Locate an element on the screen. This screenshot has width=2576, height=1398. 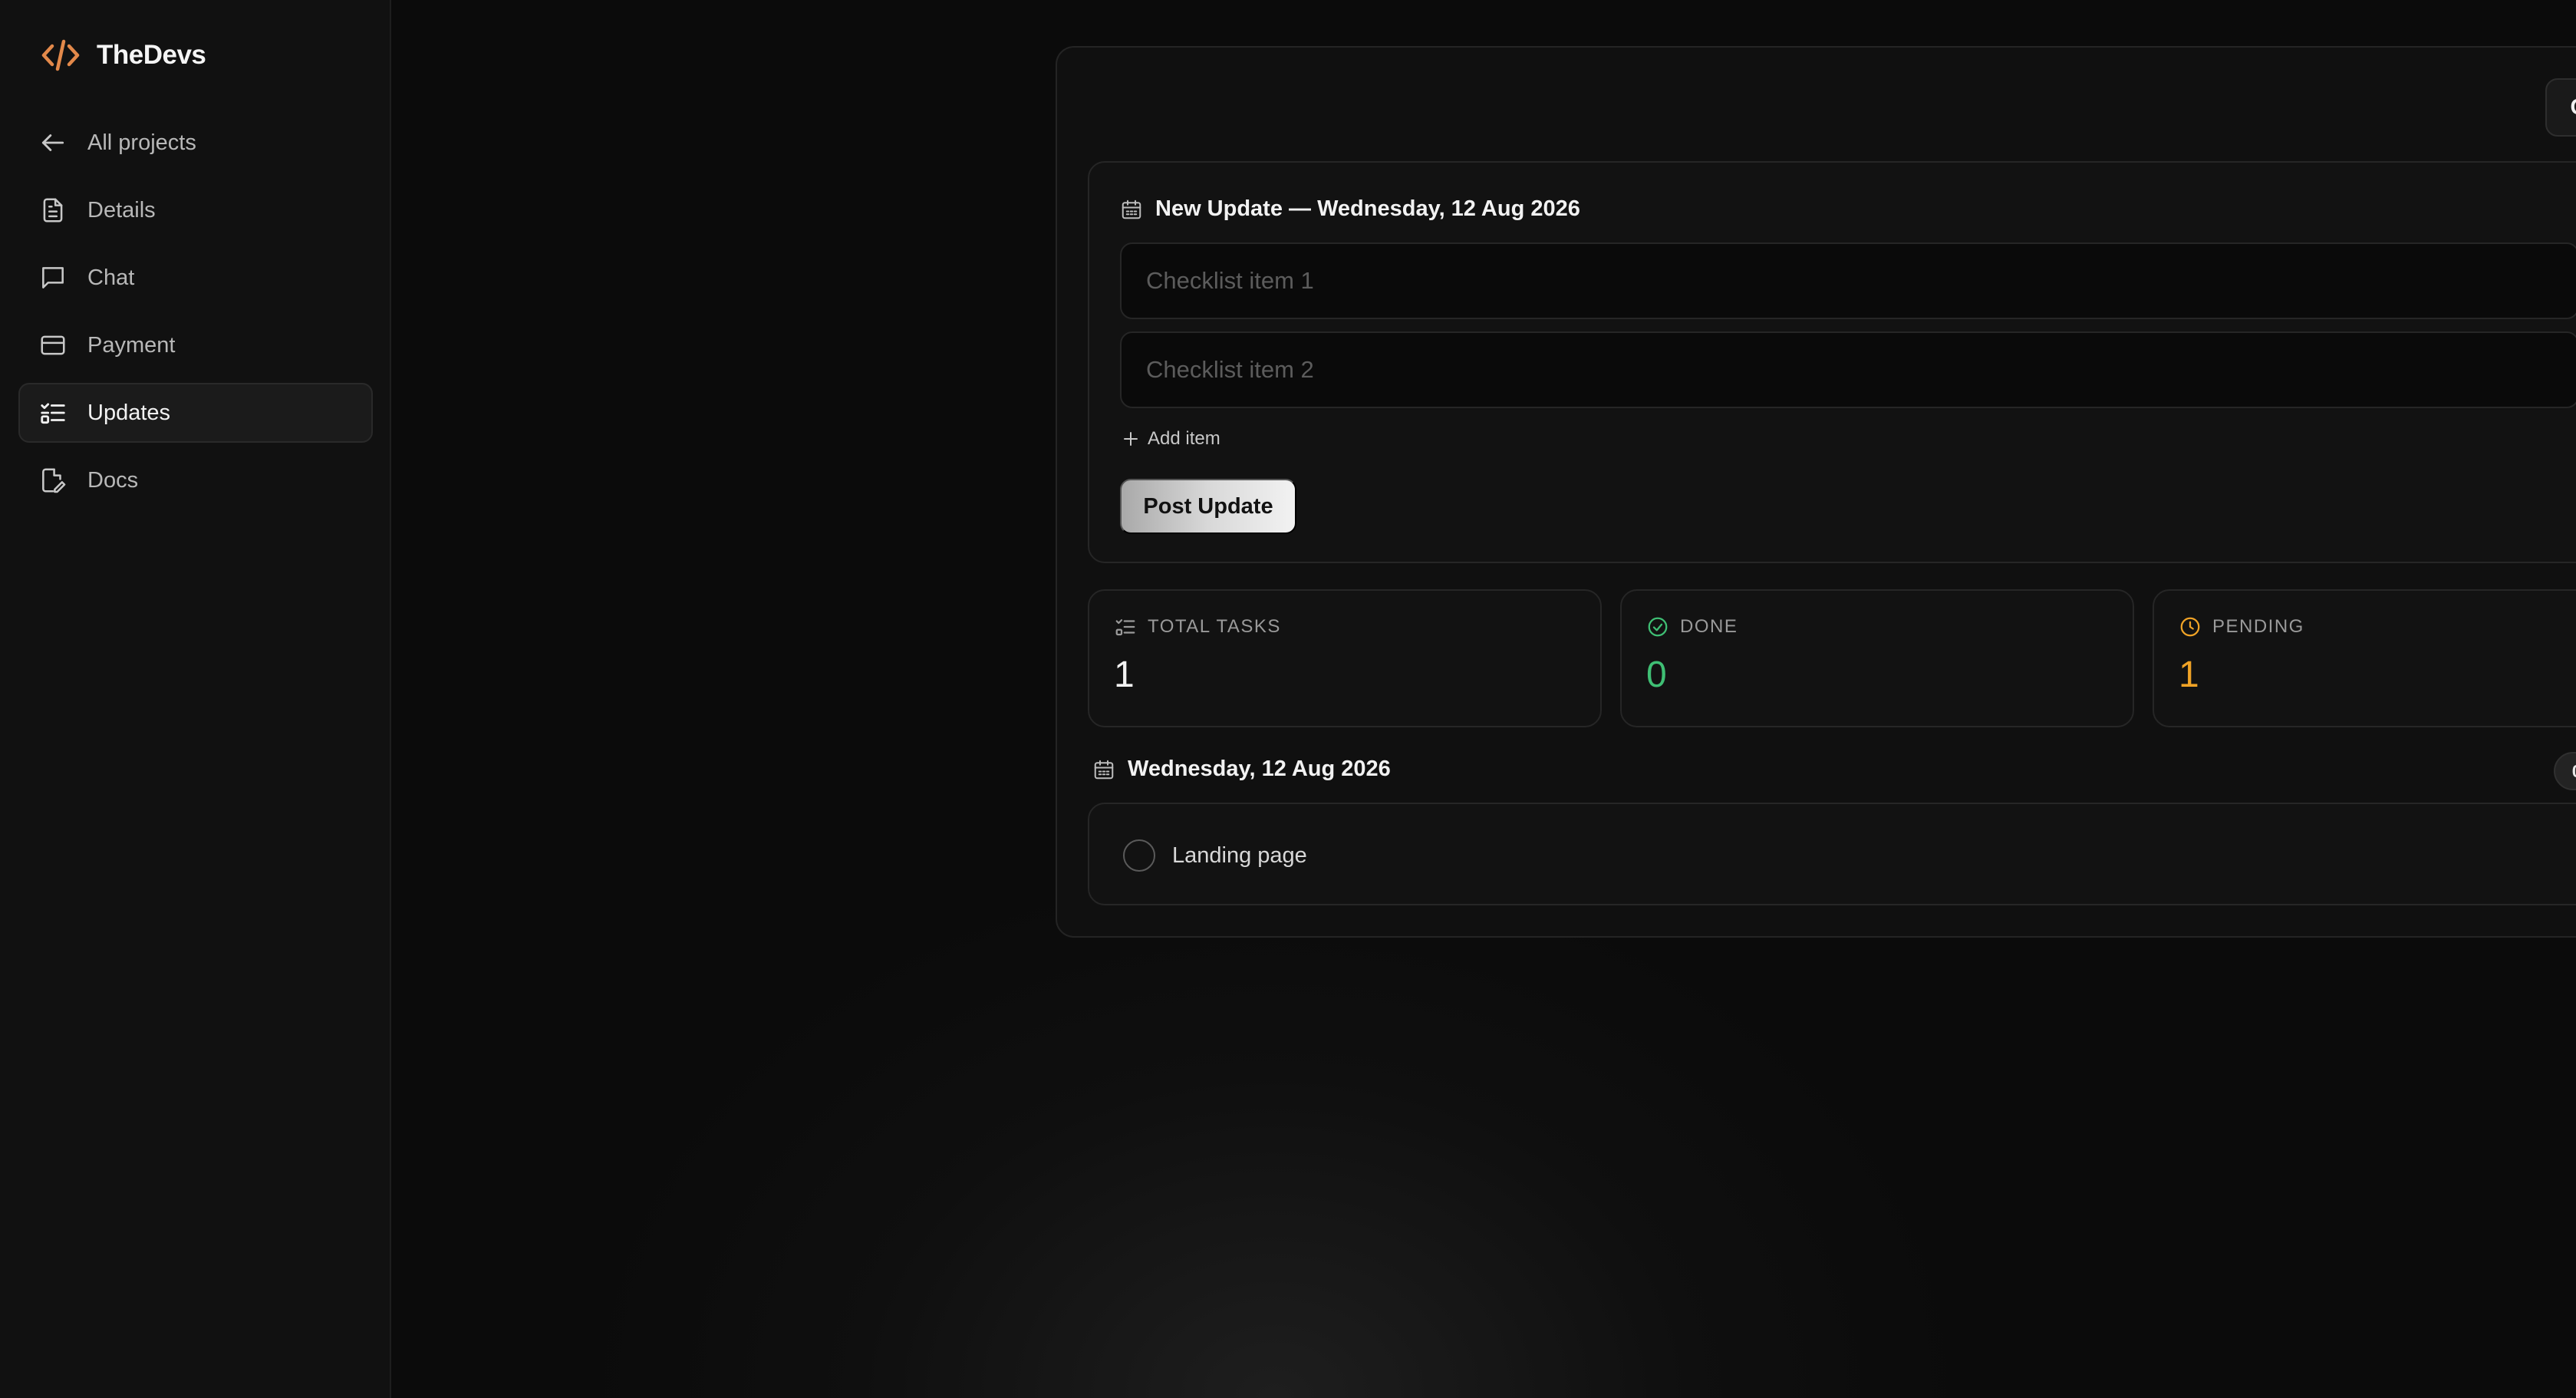
sidebar-item-chat: Chat is located at coordinates (195, 278).